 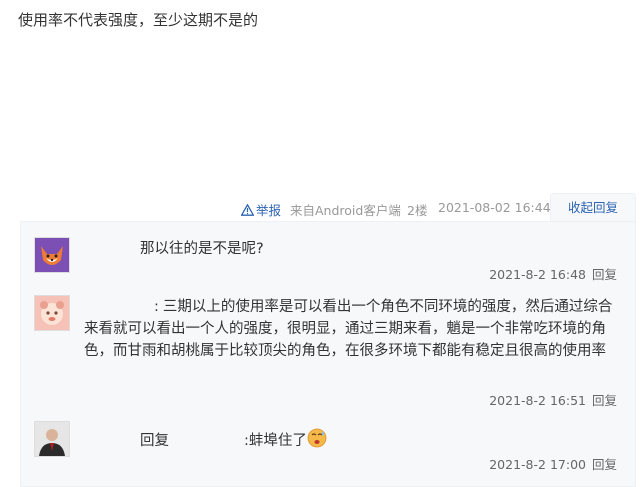 I want to click on reply-time: 2021-8-2 17:00, so click(x=537, y=464).